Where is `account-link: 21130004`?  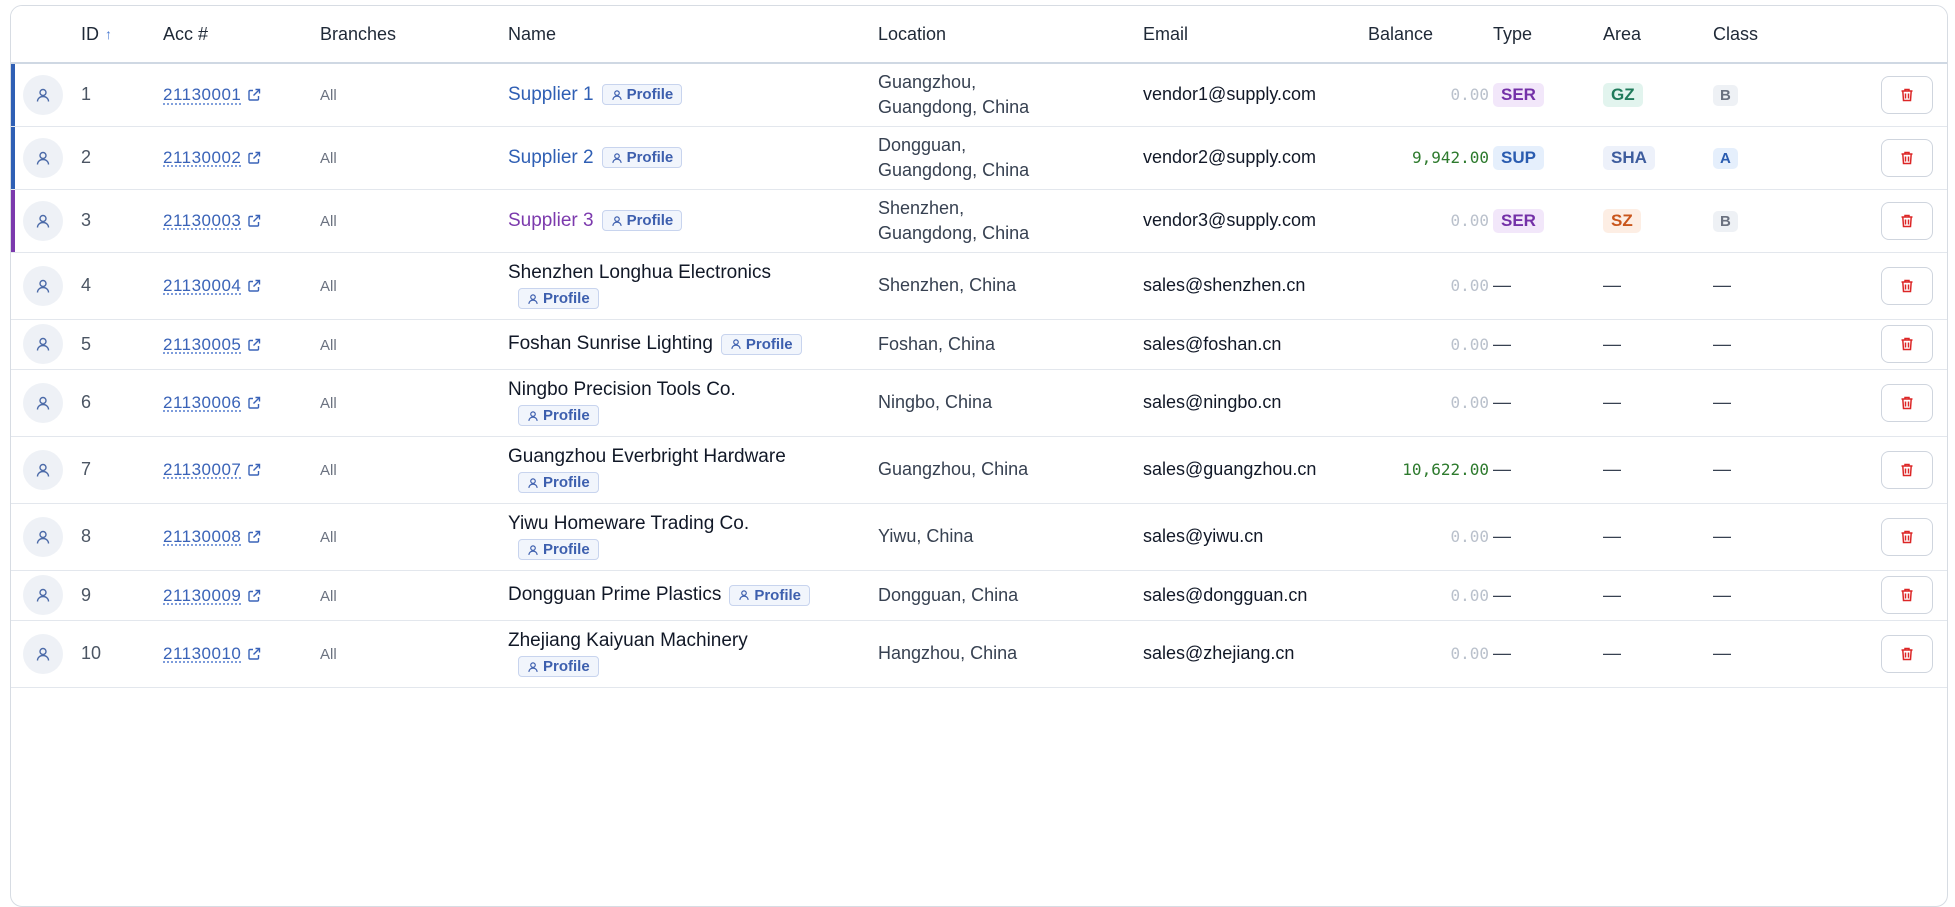
account-link: 21130004 is located at coordinates (212, 286).